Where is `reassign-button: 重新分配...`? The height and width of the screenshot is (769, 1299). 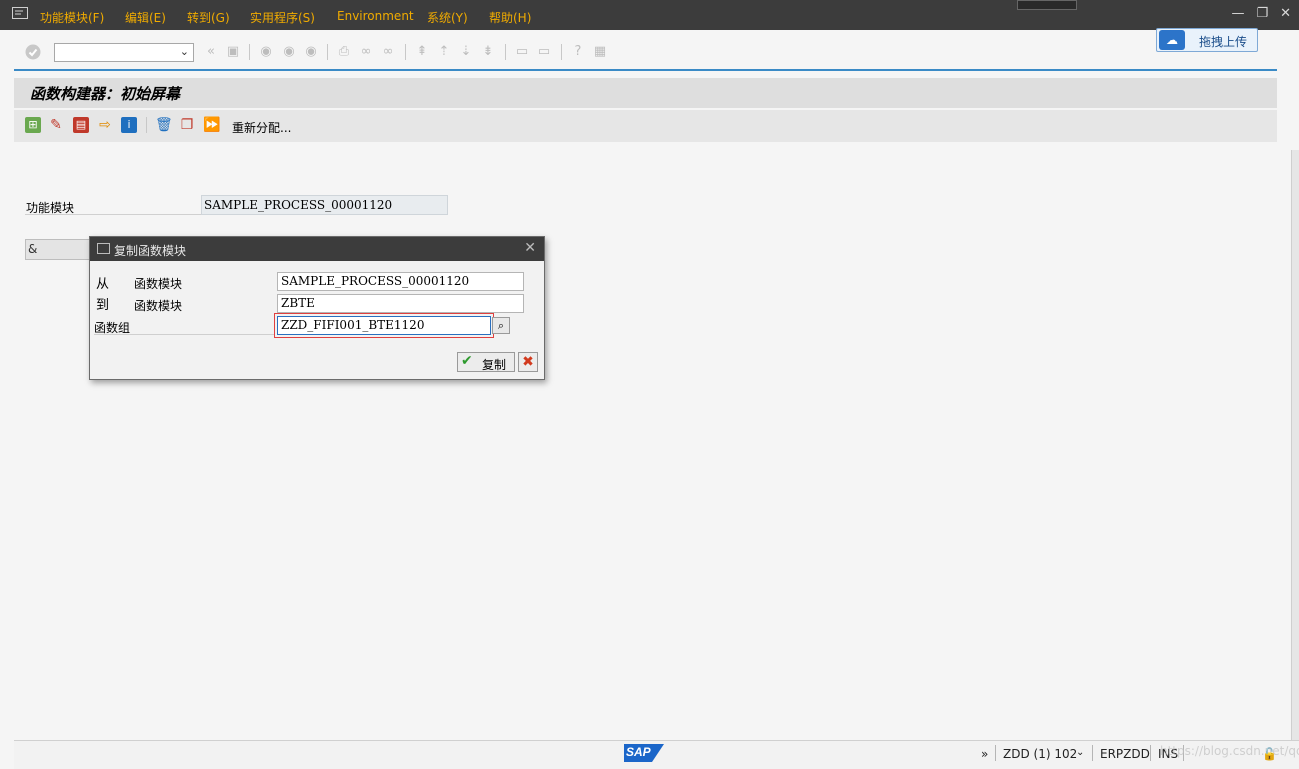
reassign-button: 重新分配... is located at coordinates (261, 127).